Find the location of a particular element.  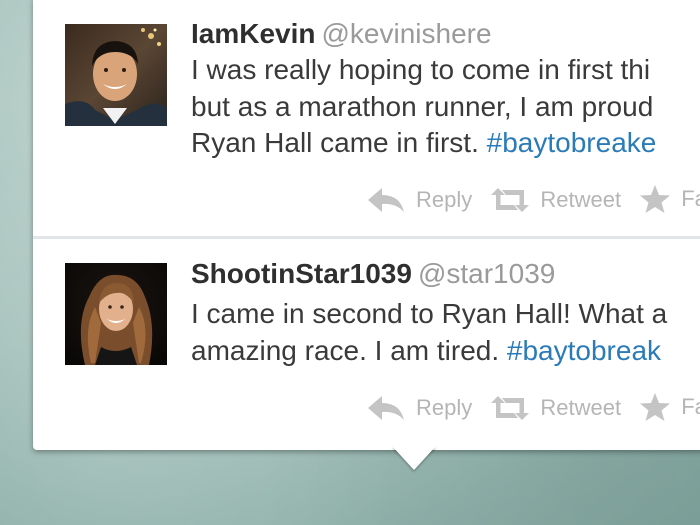

user-handle: @star1039 is located at coordinates (486, 273).